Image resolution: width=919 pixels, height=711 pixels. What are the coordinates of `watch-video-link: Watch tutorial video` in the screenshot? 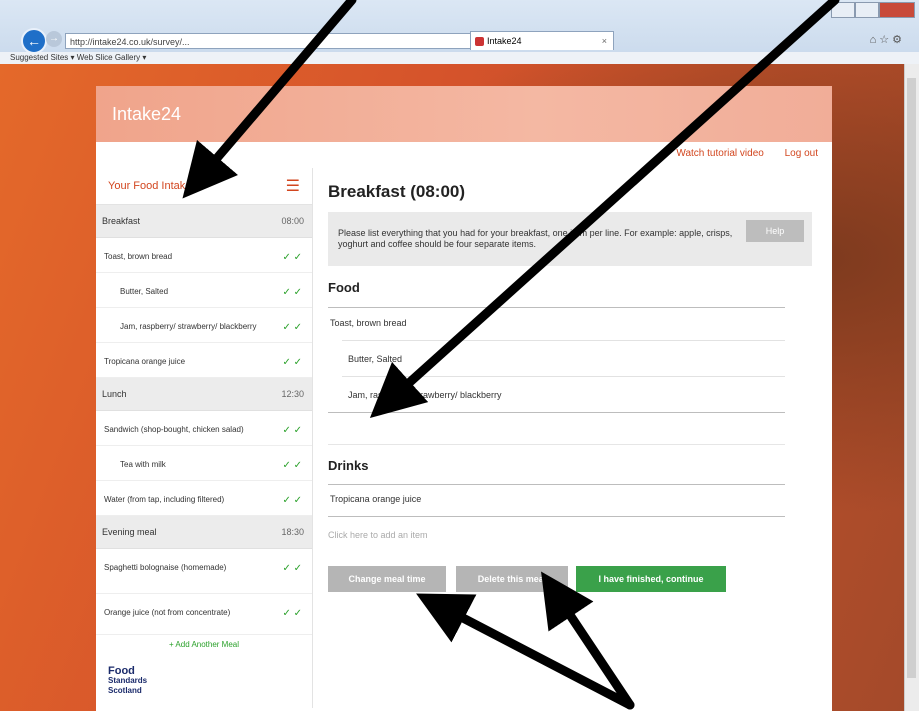 It's located at (719, 153).